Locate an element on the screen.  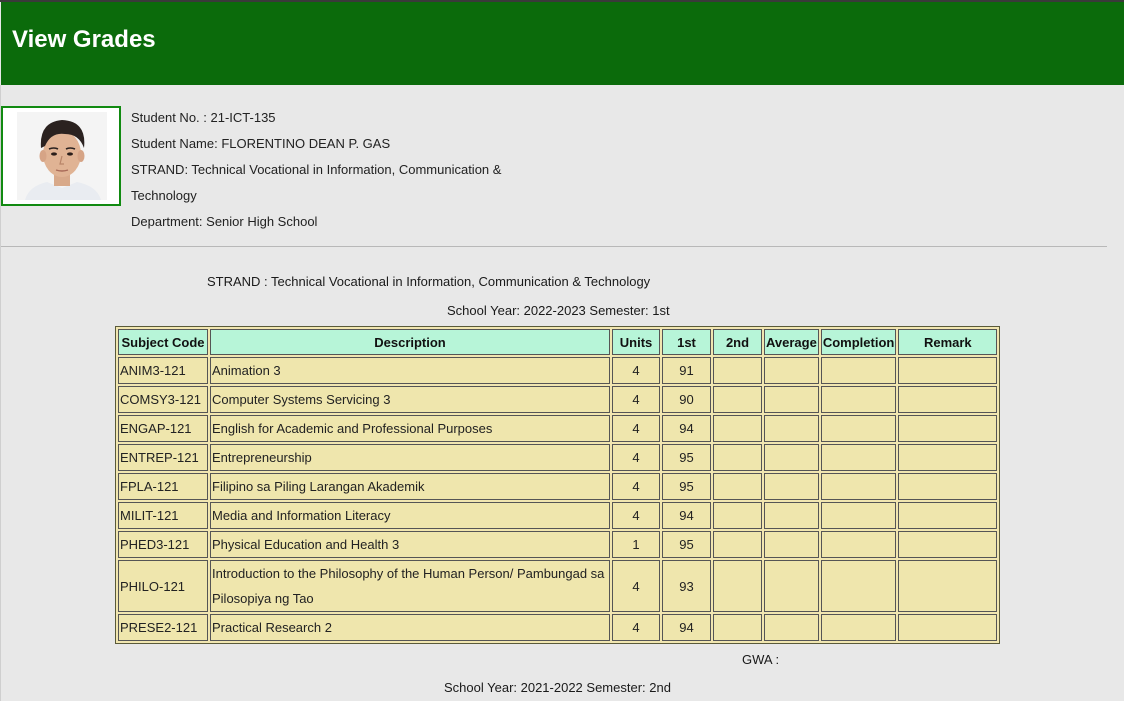
grade-1st: 93 is located at coordinates (686, 586).